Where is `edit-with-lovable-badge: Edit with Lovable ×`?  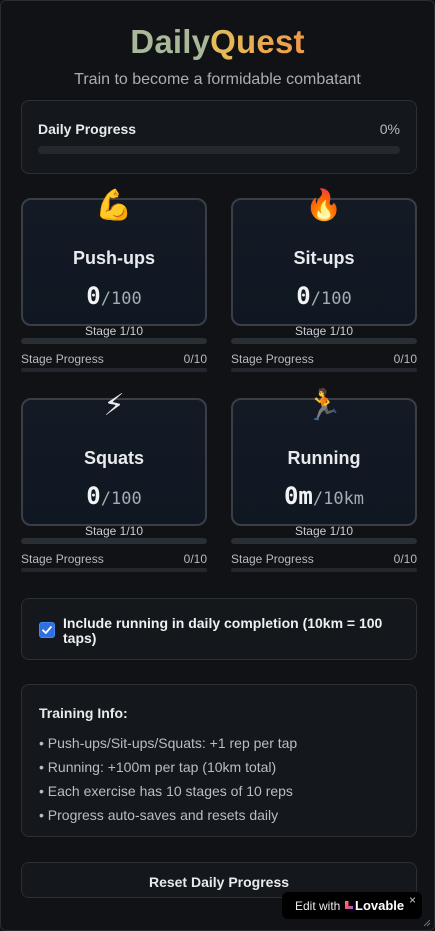 edit-with-lovable-badge: Edit with Lovable × is located at coordinates (352, 905).